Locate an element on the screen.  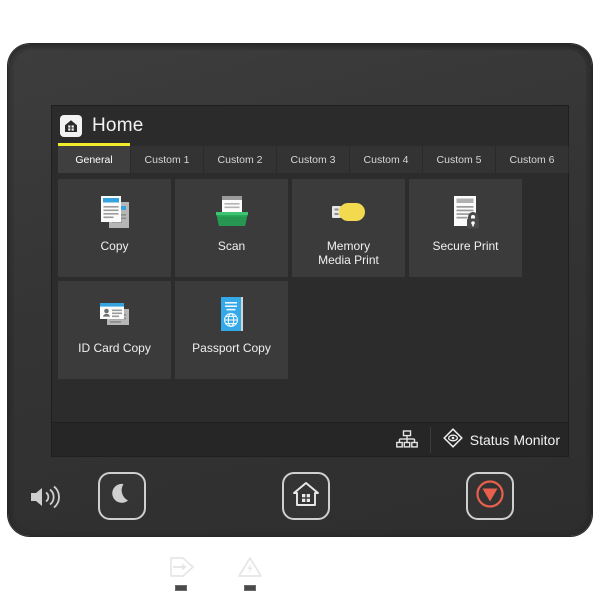
tile-label: ID Card Copy is located at coordinates (114, 348).